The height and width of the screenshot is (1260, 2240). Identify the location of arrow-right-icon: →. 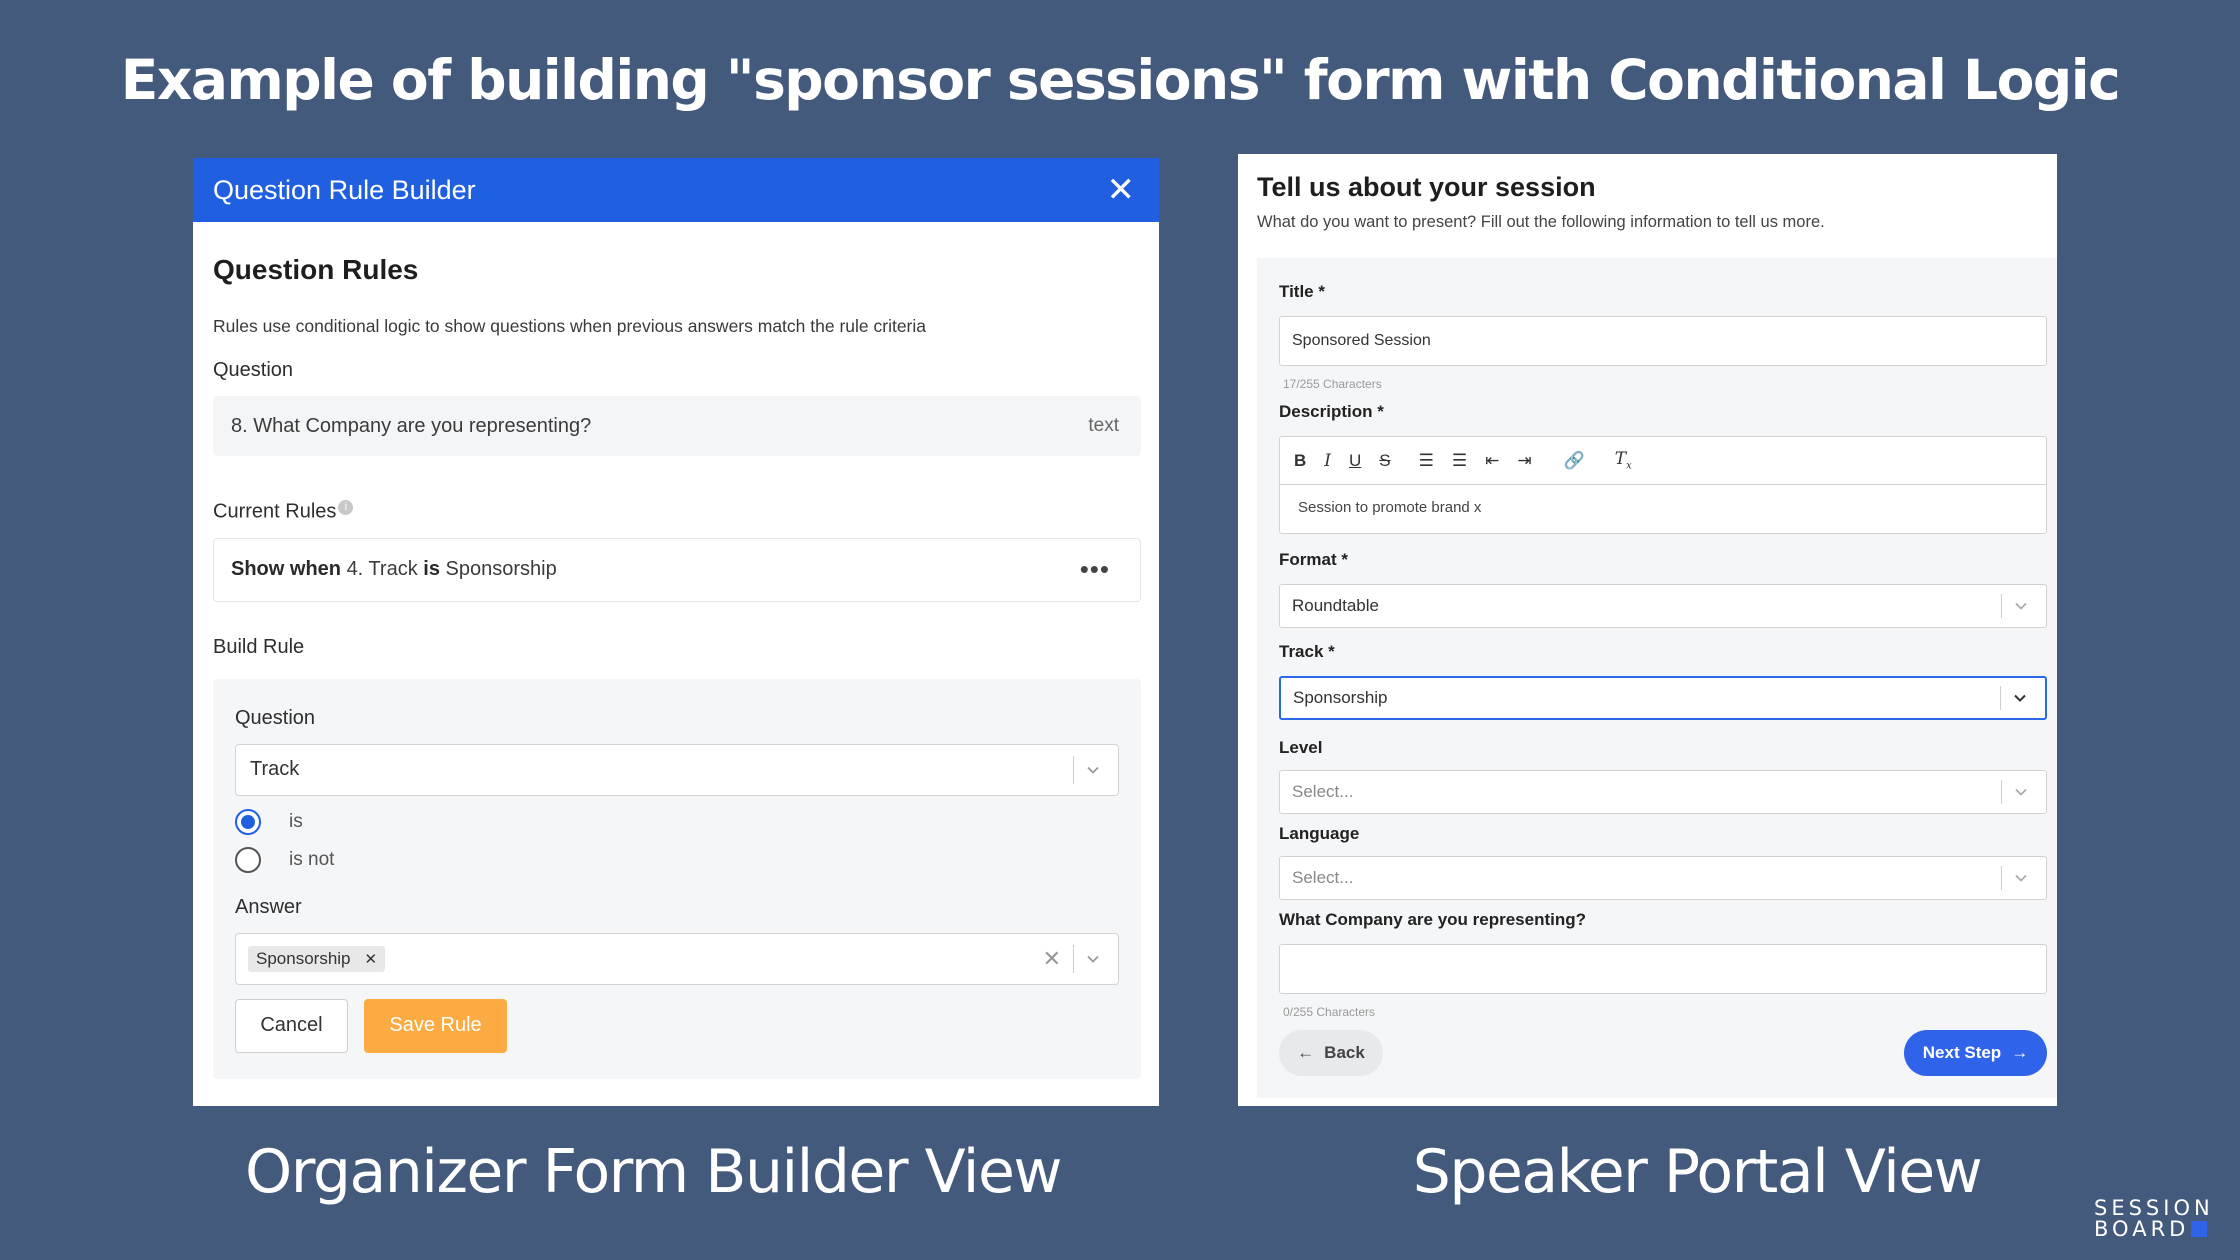
(2020, 1052).